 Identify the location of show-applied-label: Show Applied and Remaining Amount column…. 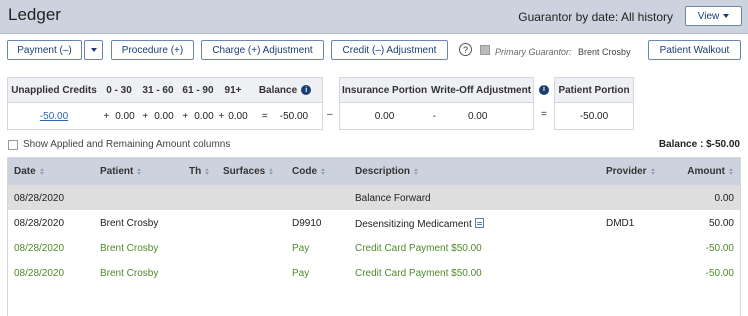
(127, 144).